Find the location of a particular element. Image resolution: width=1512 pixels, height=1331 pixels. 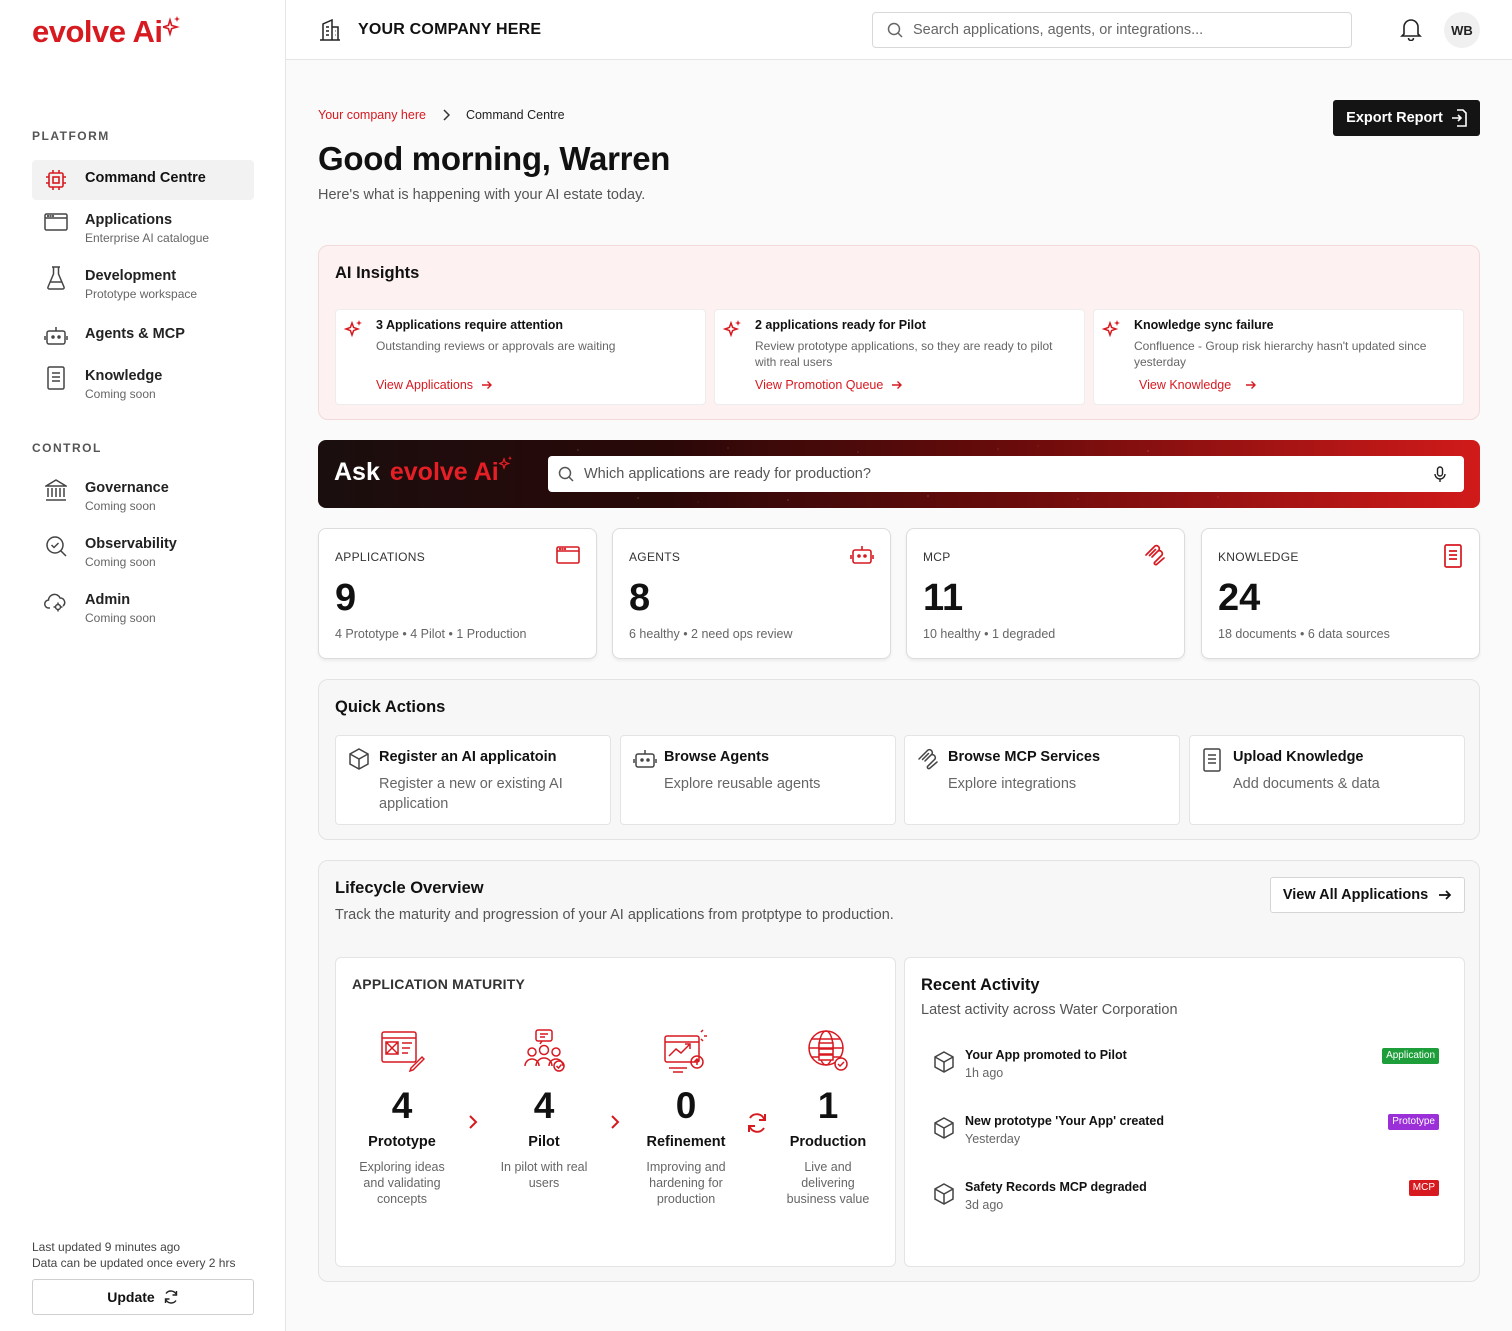

browse-mcp-action: Browse MCP Services Explore integrations is located at coordinates (1042, 780).